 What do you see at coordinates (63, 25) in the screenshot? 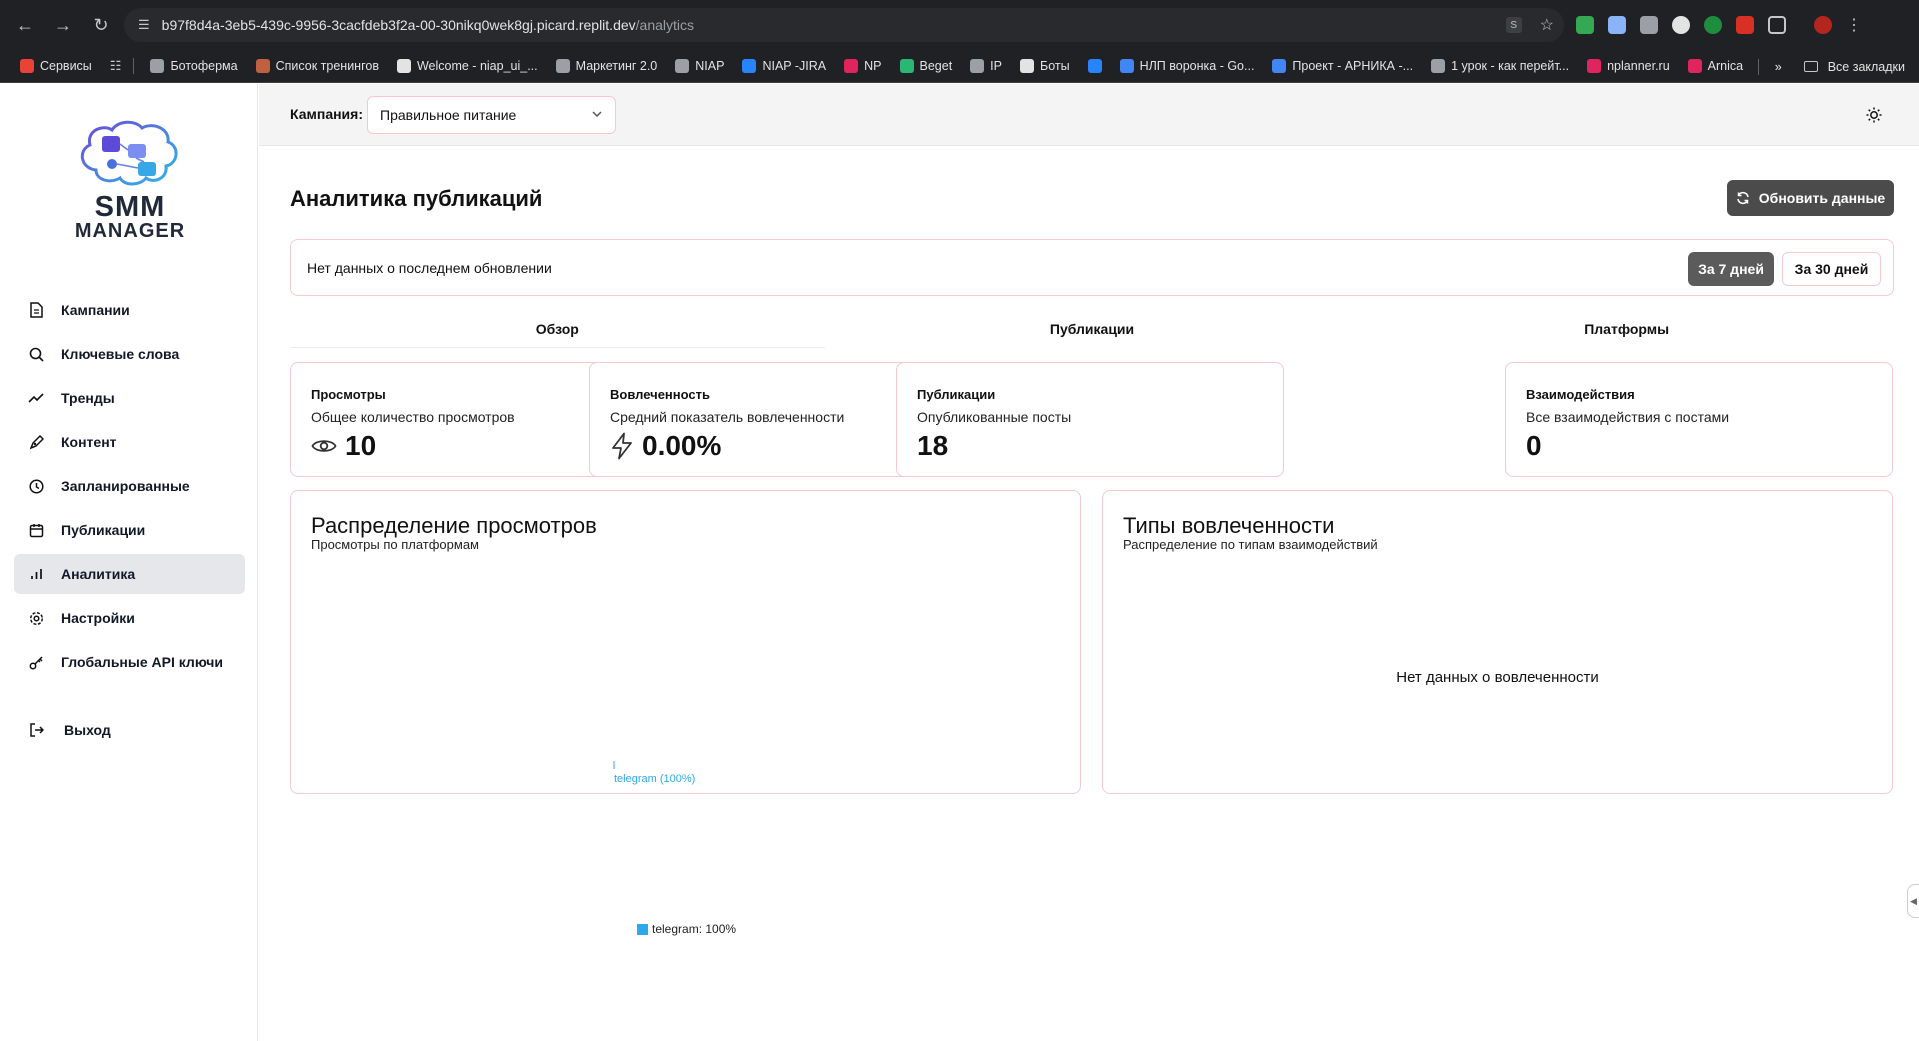
I see `forward-icon: →` at bounding box center [63, 25].